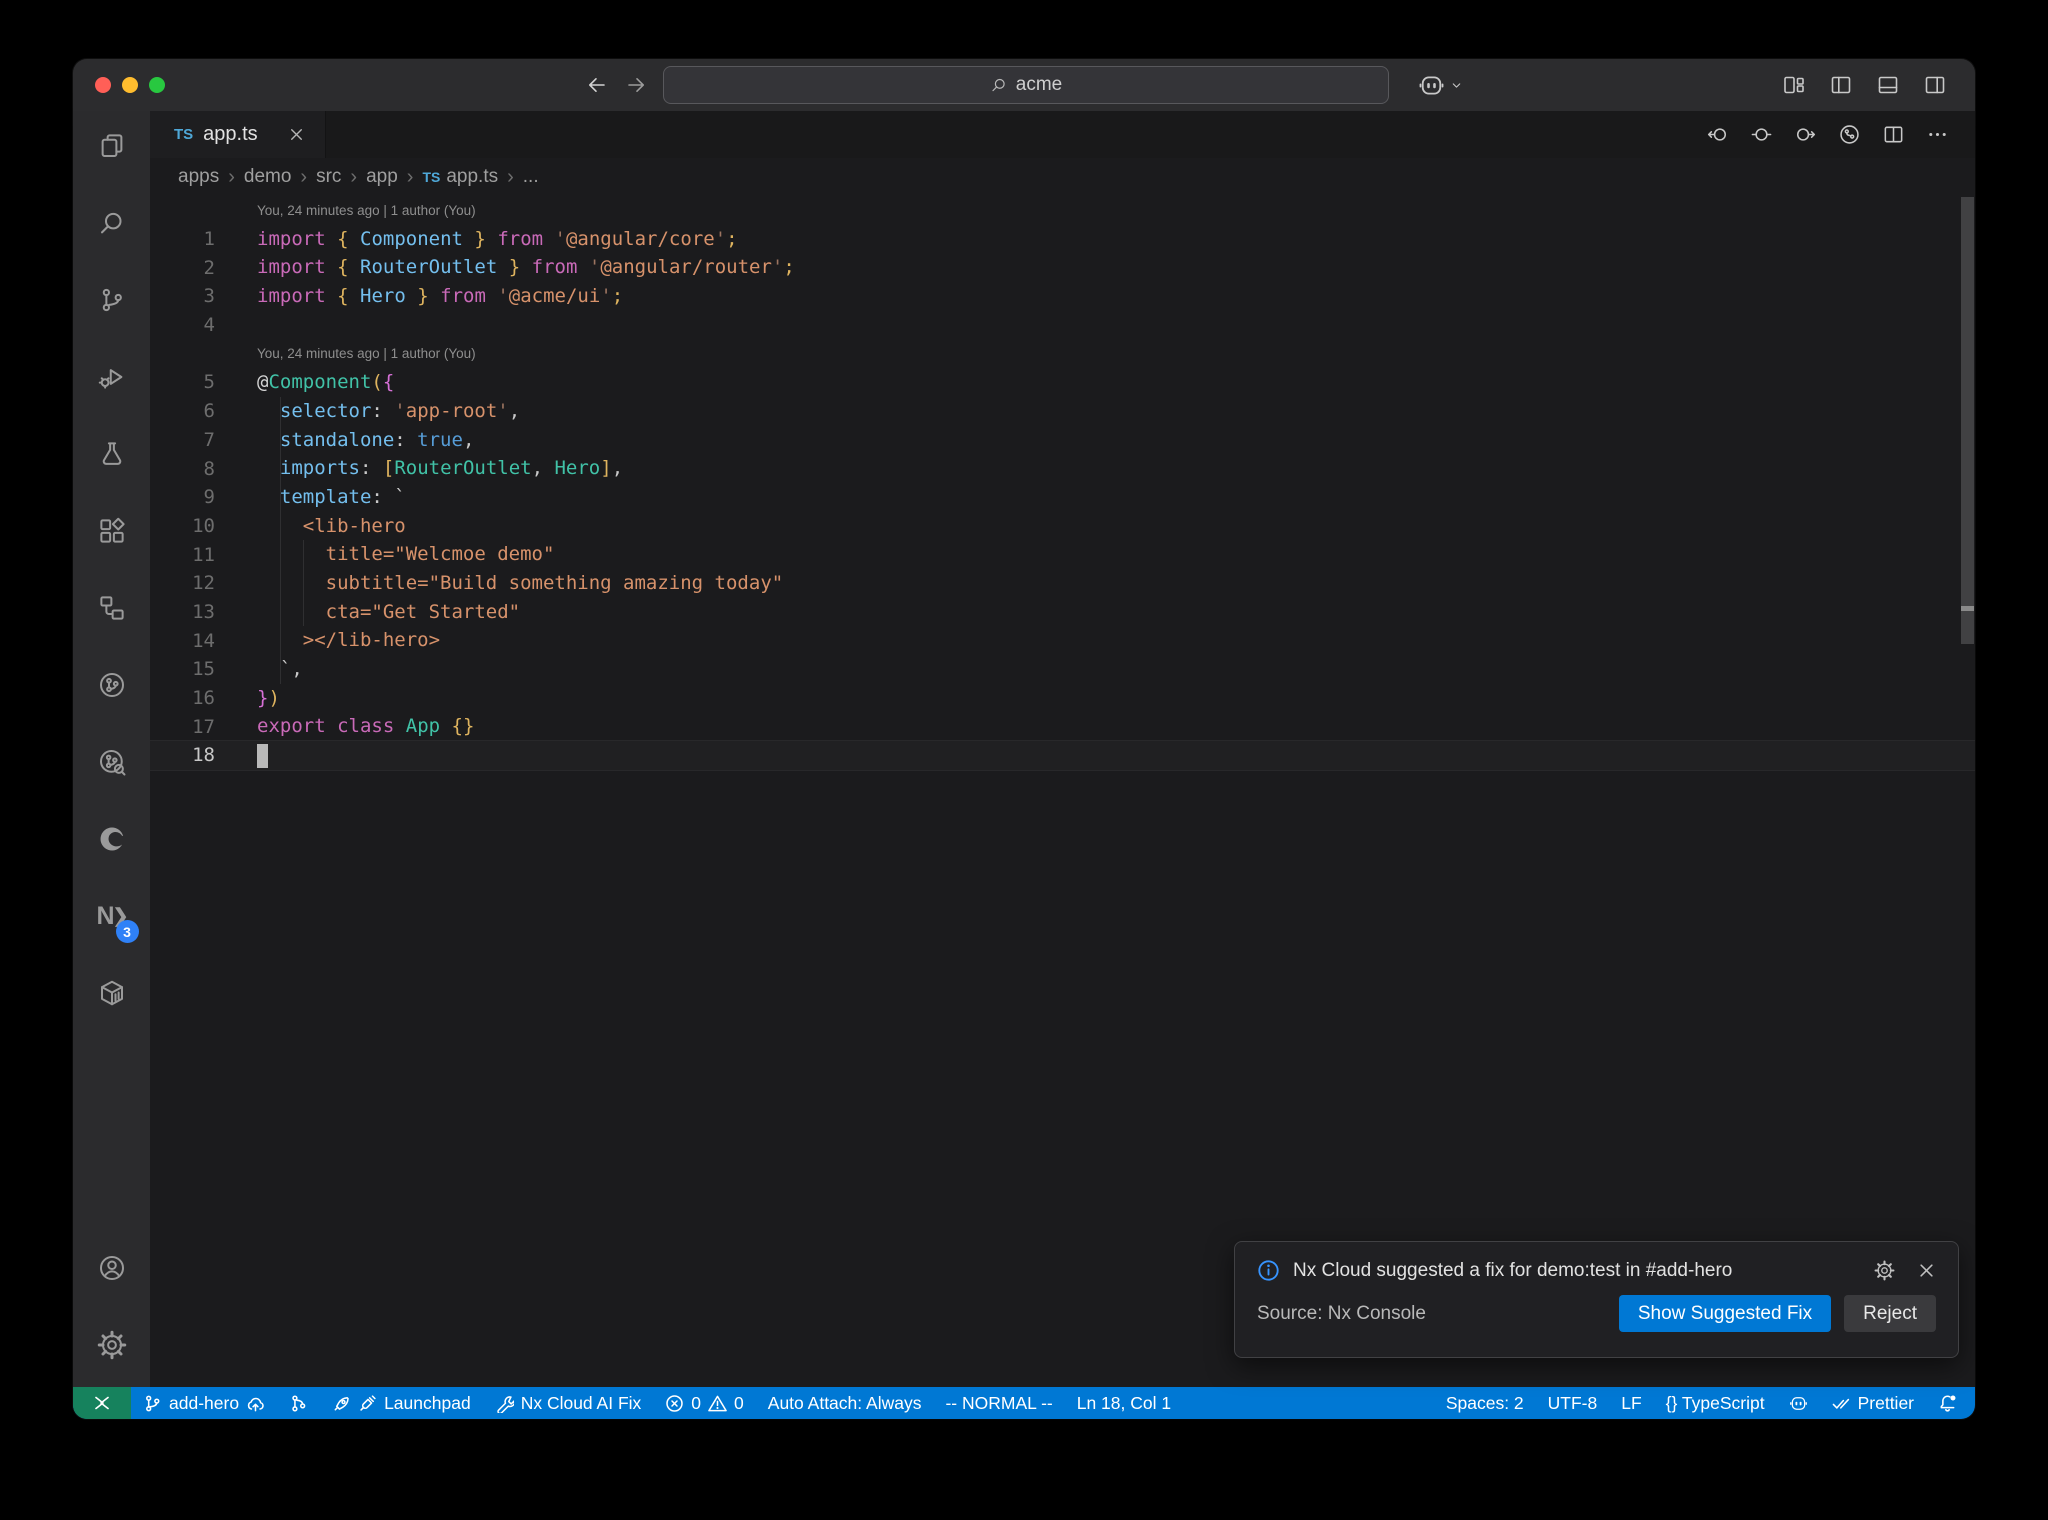 The width and height of the screenshot is (2048, 1520). Describe the element at coordinates (1440, 85) in the screenshot. I see `copilot-menu-button` at that location.